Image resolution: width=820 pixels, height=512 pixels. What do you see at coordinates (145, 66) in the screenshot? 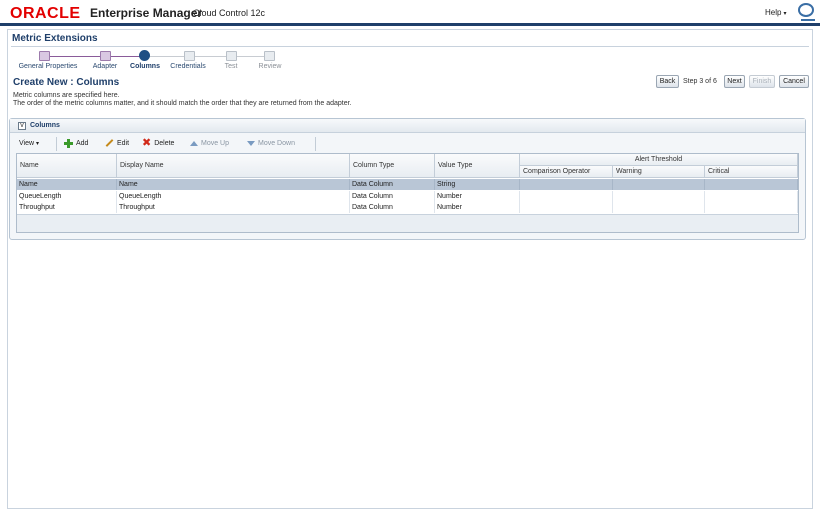
I see `train-step-label: Columns` at bounding box center [145, 66].